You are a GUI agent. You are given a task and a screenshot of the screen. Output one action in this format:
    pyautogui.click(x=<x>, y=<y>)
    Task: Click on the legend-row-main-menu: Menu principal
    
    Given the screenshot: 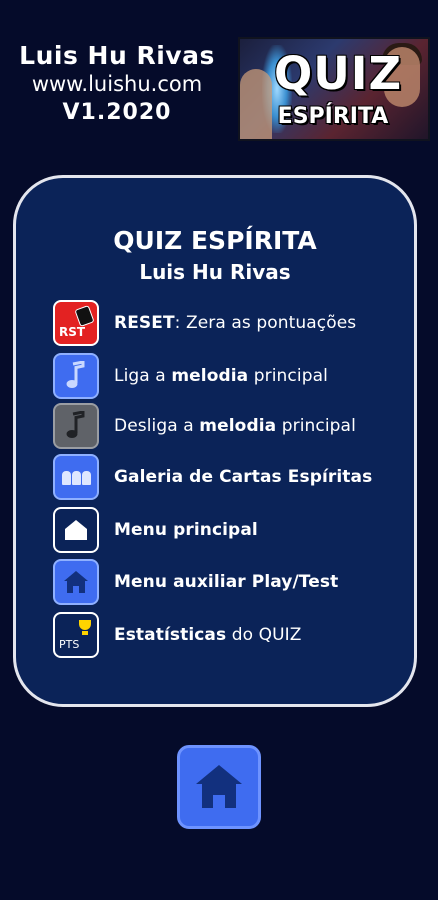 What is the action you would take?
    pyautogui.click(x=155, y=530)
    